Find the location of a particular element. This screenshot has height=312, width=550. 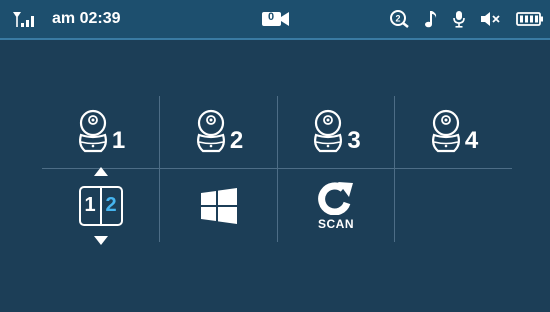

camera-3-button: 3 is located at coordinates (336, 132).